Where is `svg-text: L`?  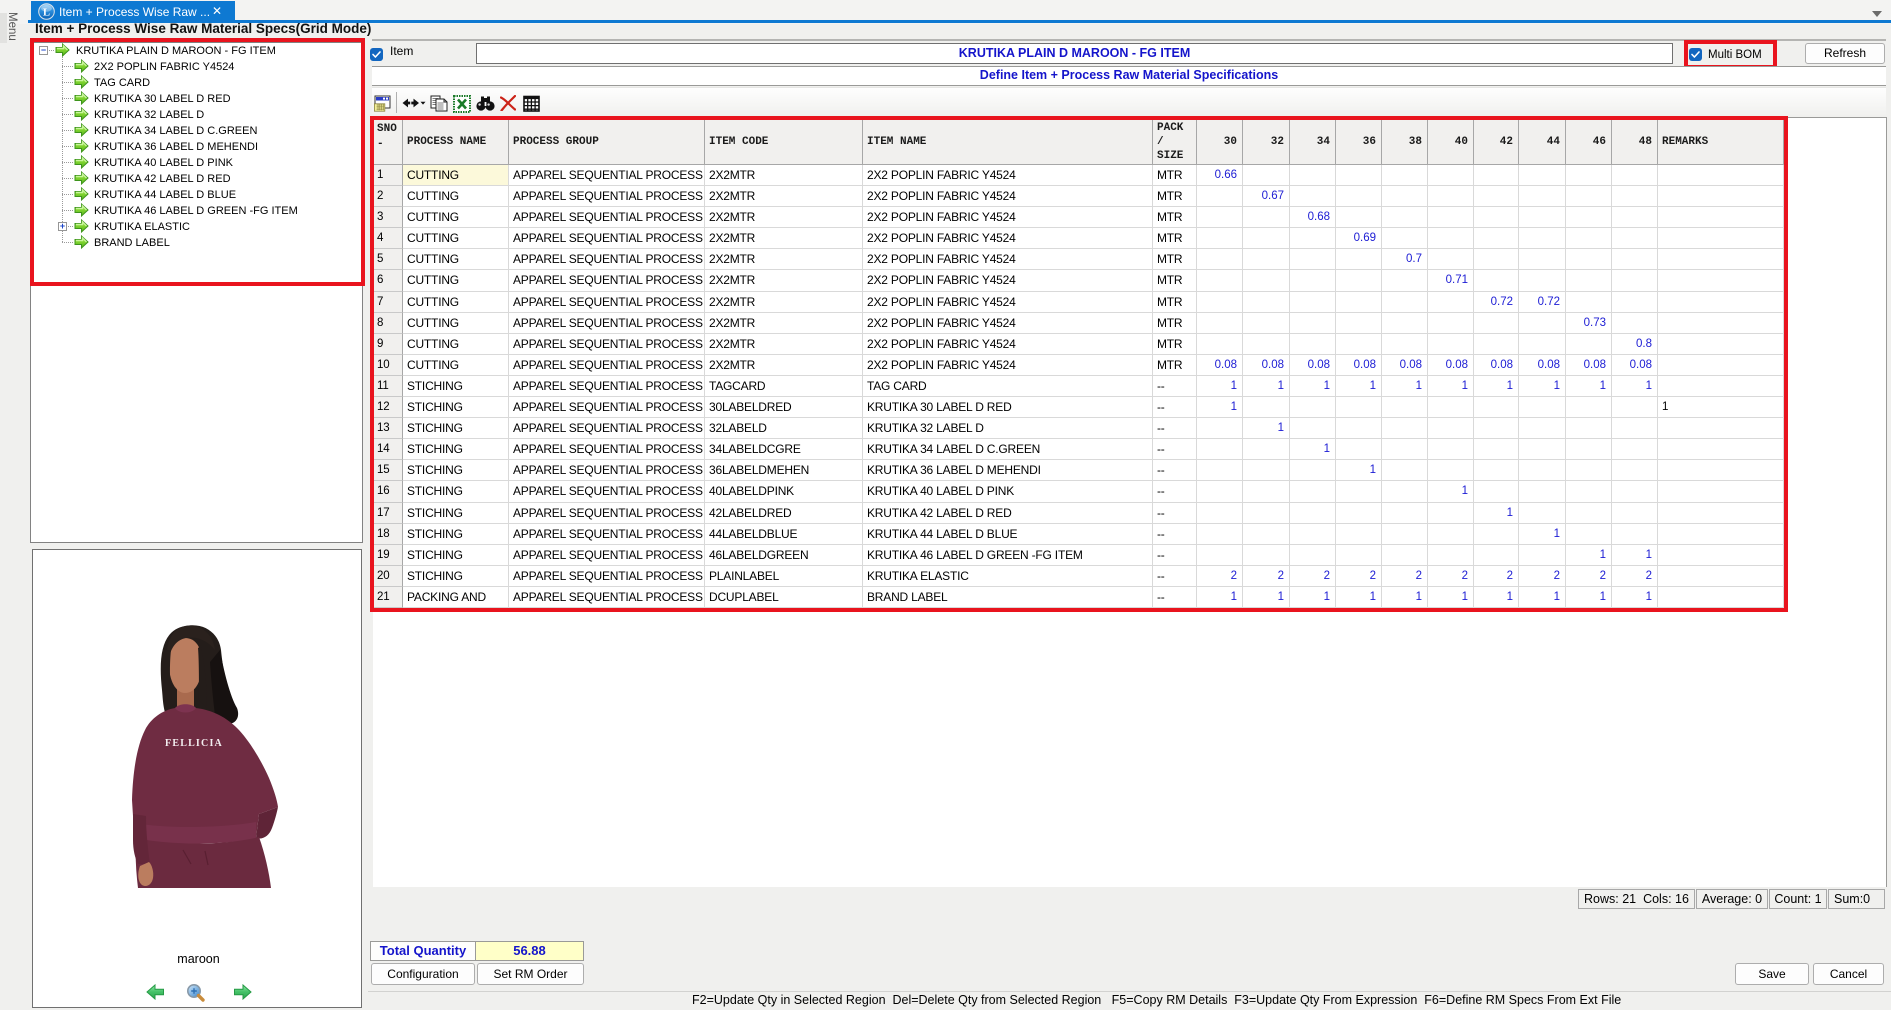 svg-text: L is located at coordinates (46, 12).